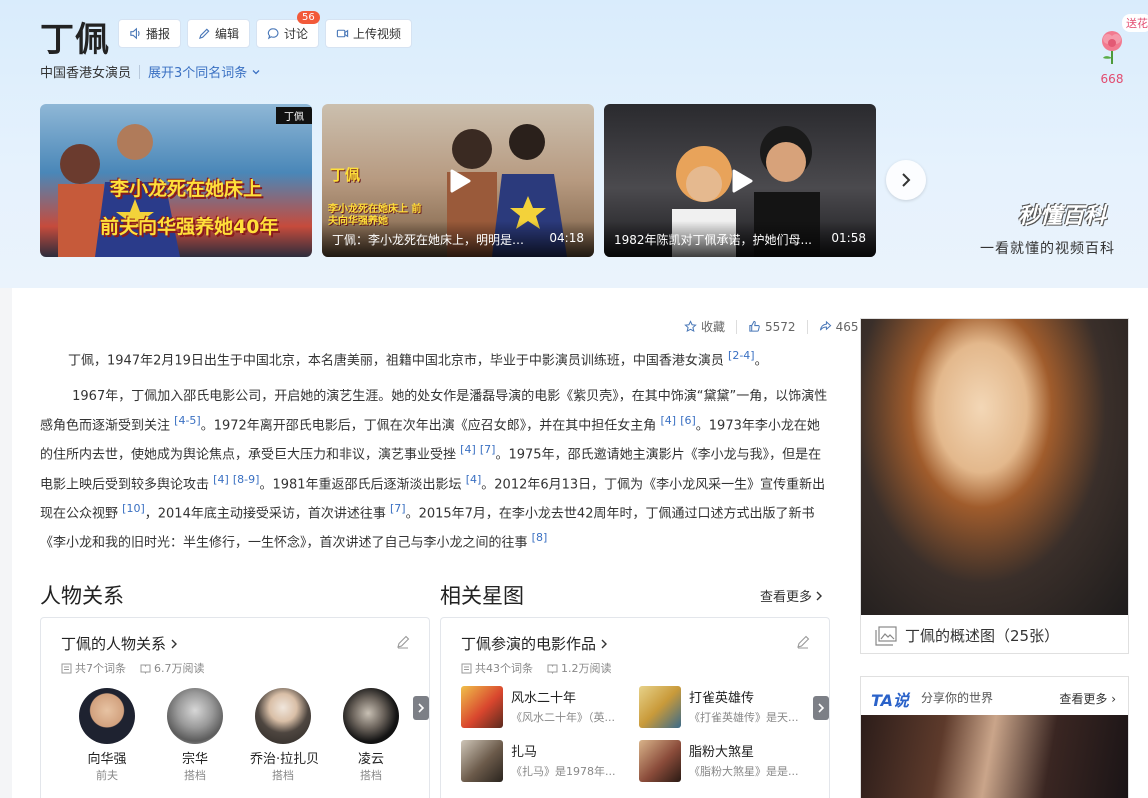  What do you see at coordinates (195, 735) in the screenshot?
I see `person-item: 宗华 搭档` at bounding box center [195, 735].